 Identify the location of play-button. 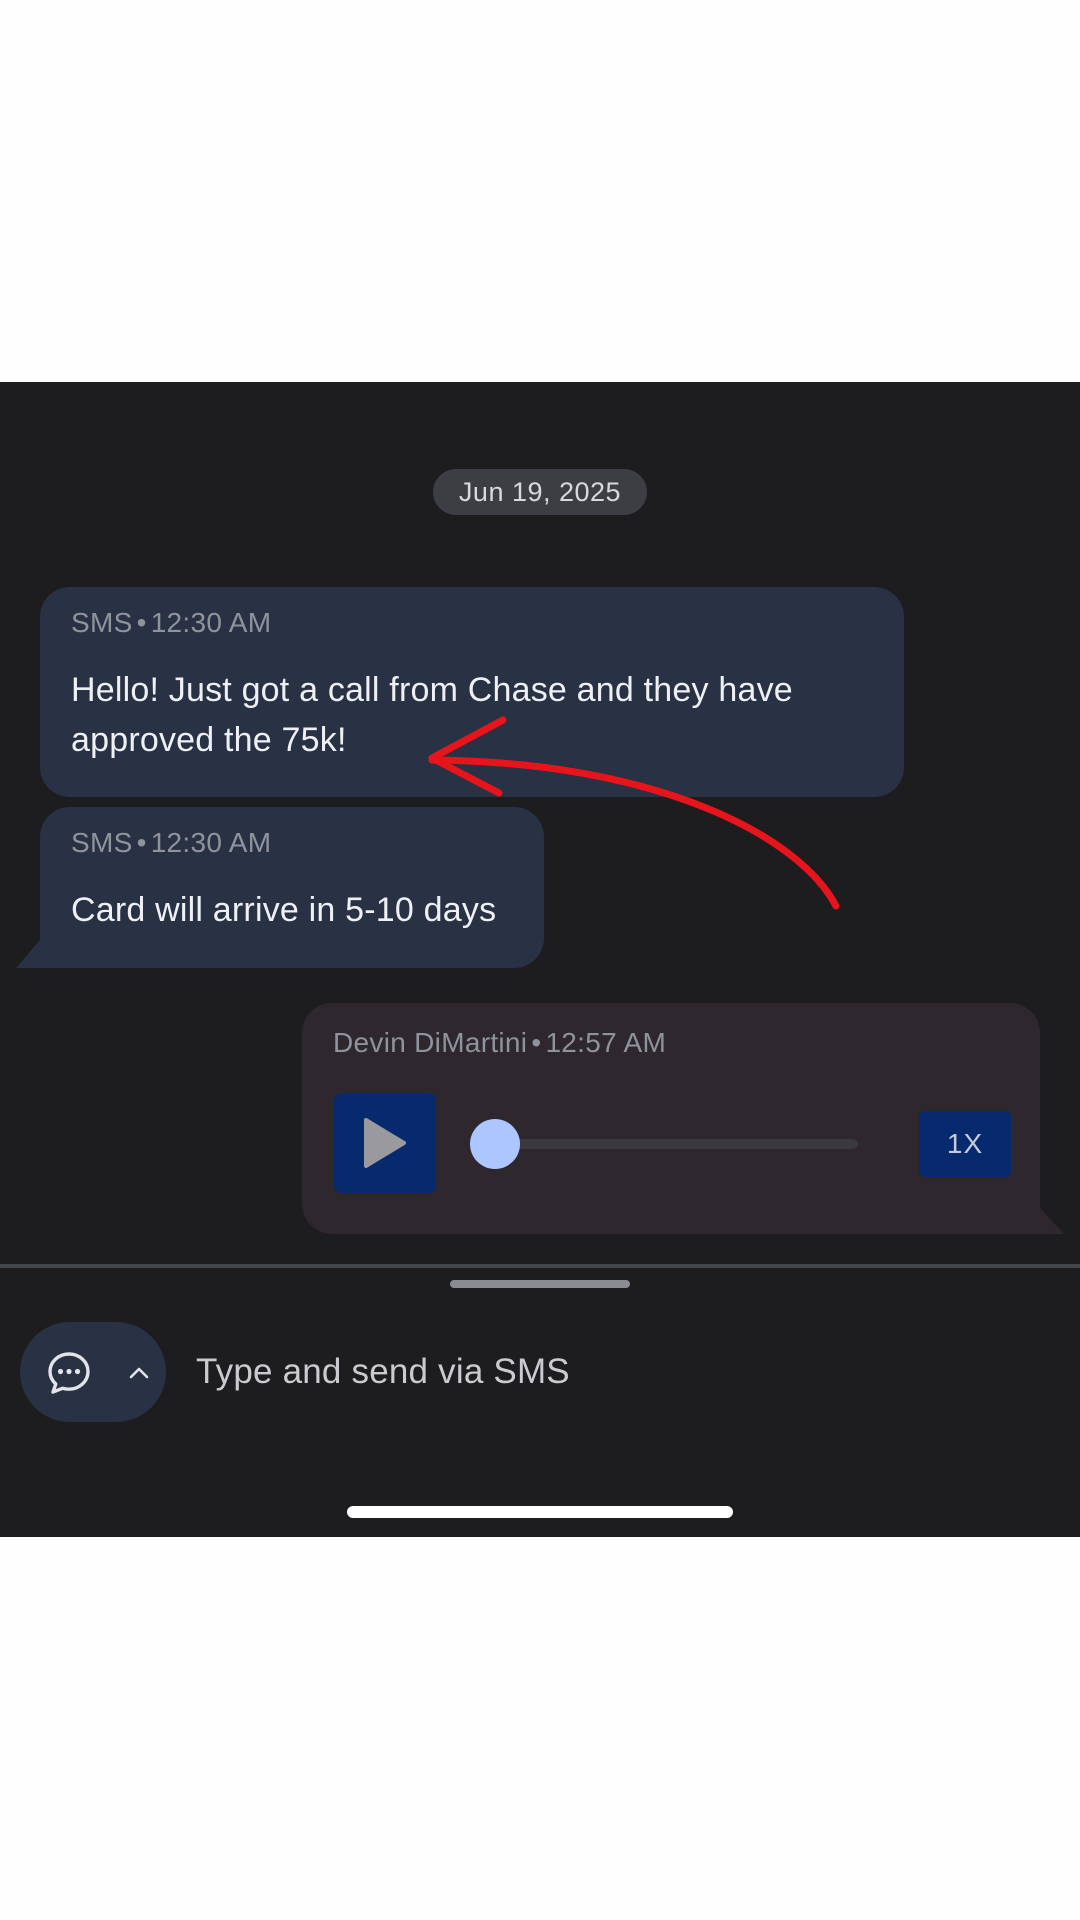
(385, 1143).